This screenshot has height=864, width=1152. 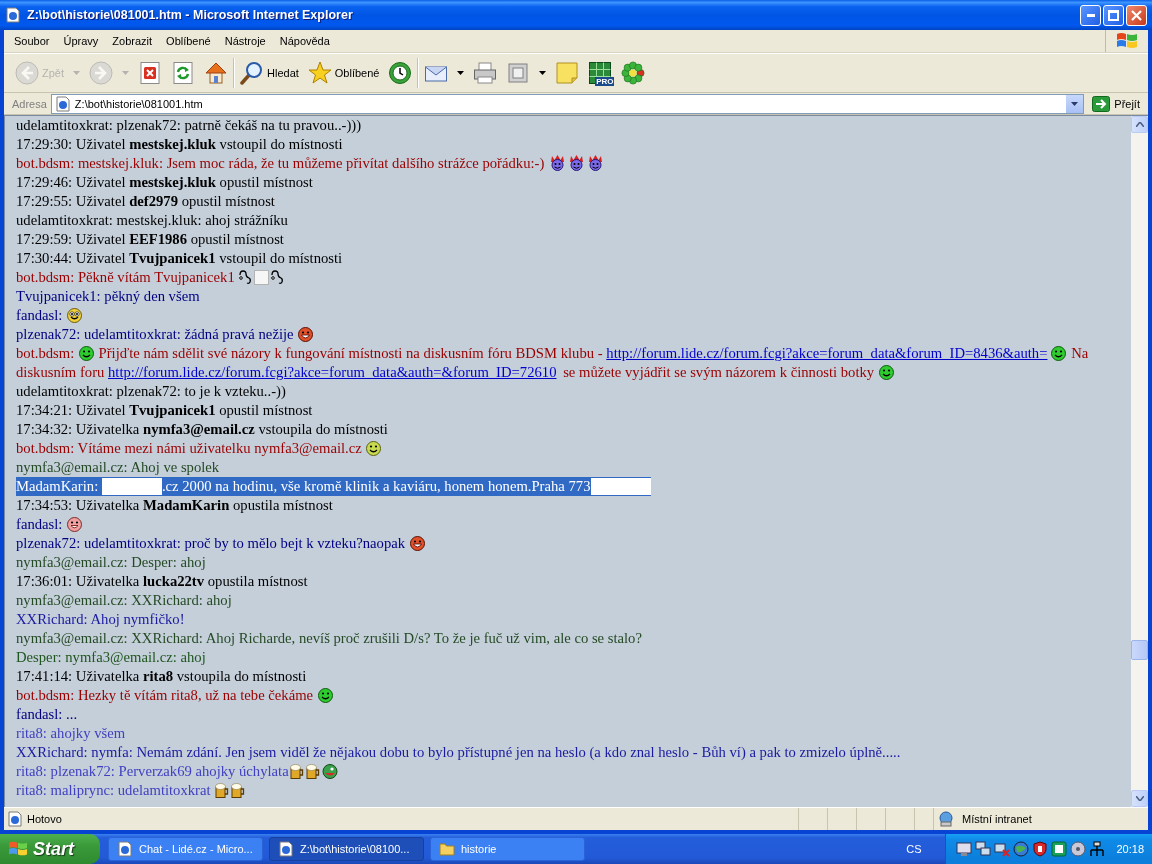 I want to click on search-icon, so click(x=252, y=73).